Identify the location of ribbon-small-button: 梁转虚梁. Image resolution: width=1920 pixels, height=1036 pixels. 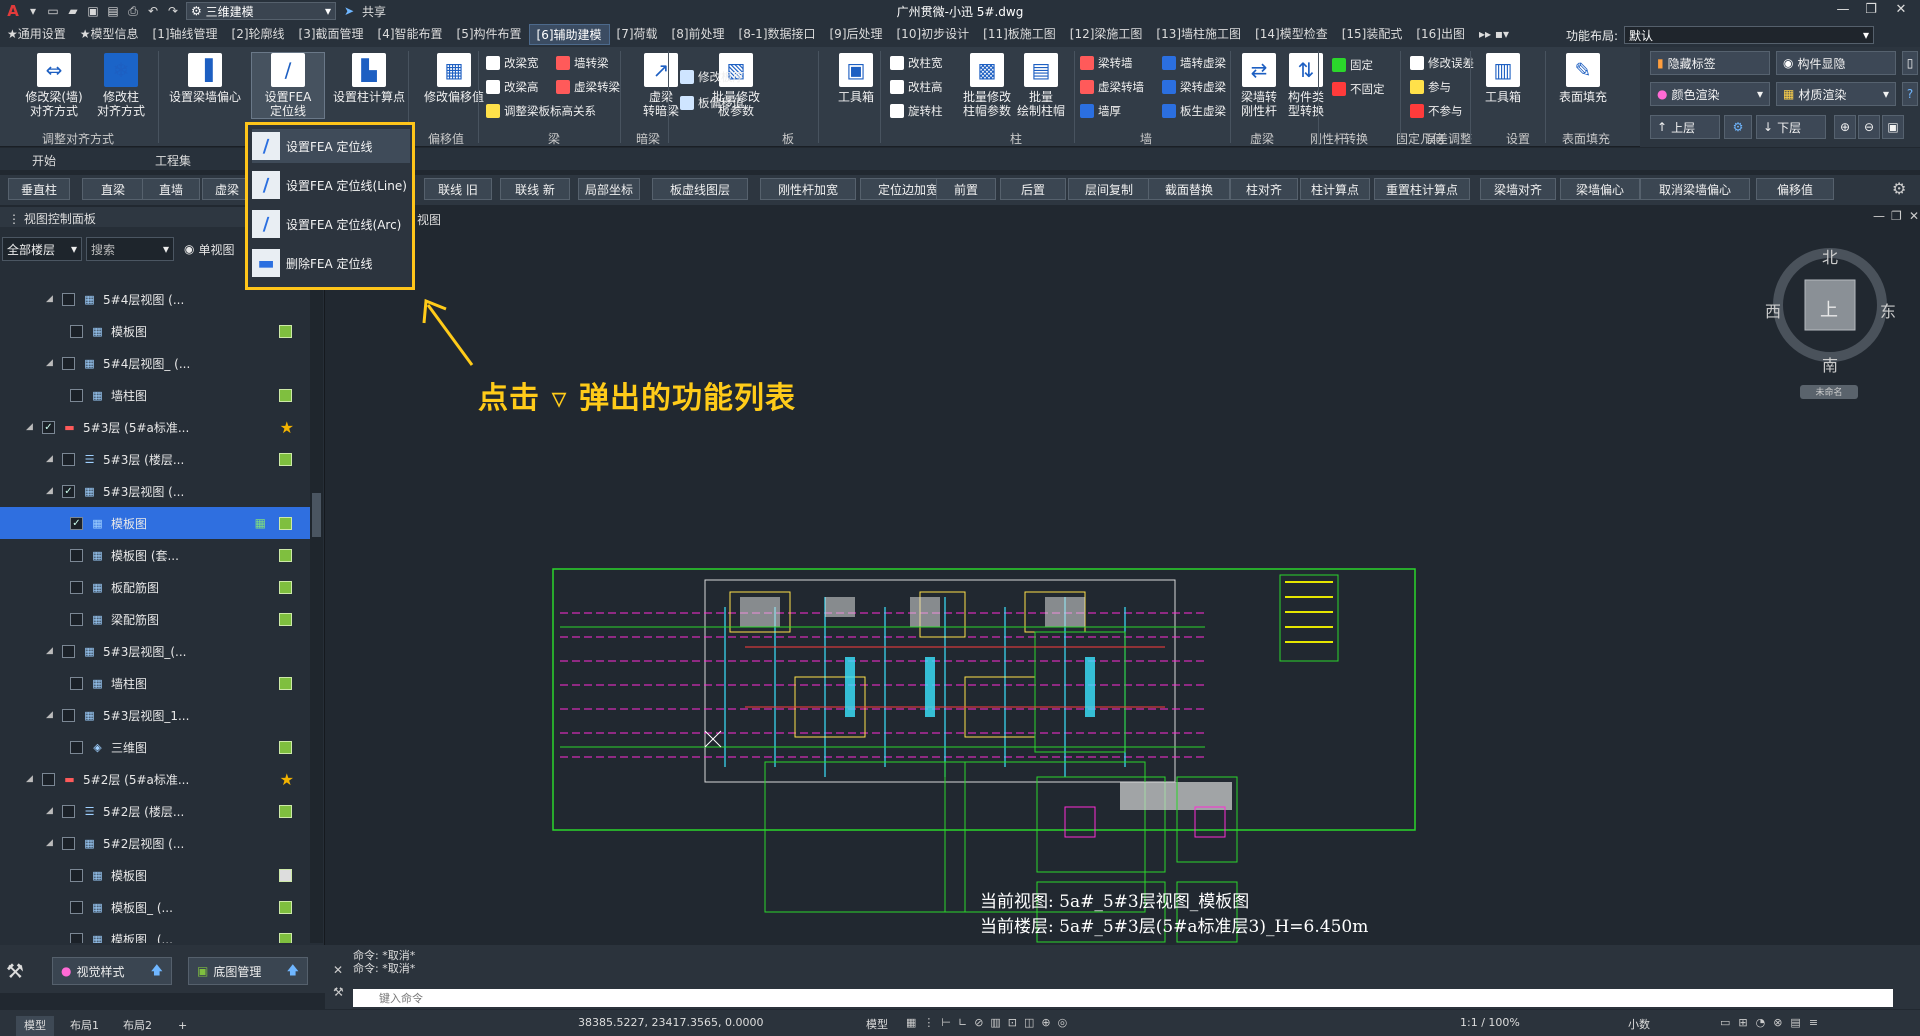
(1194, 87).